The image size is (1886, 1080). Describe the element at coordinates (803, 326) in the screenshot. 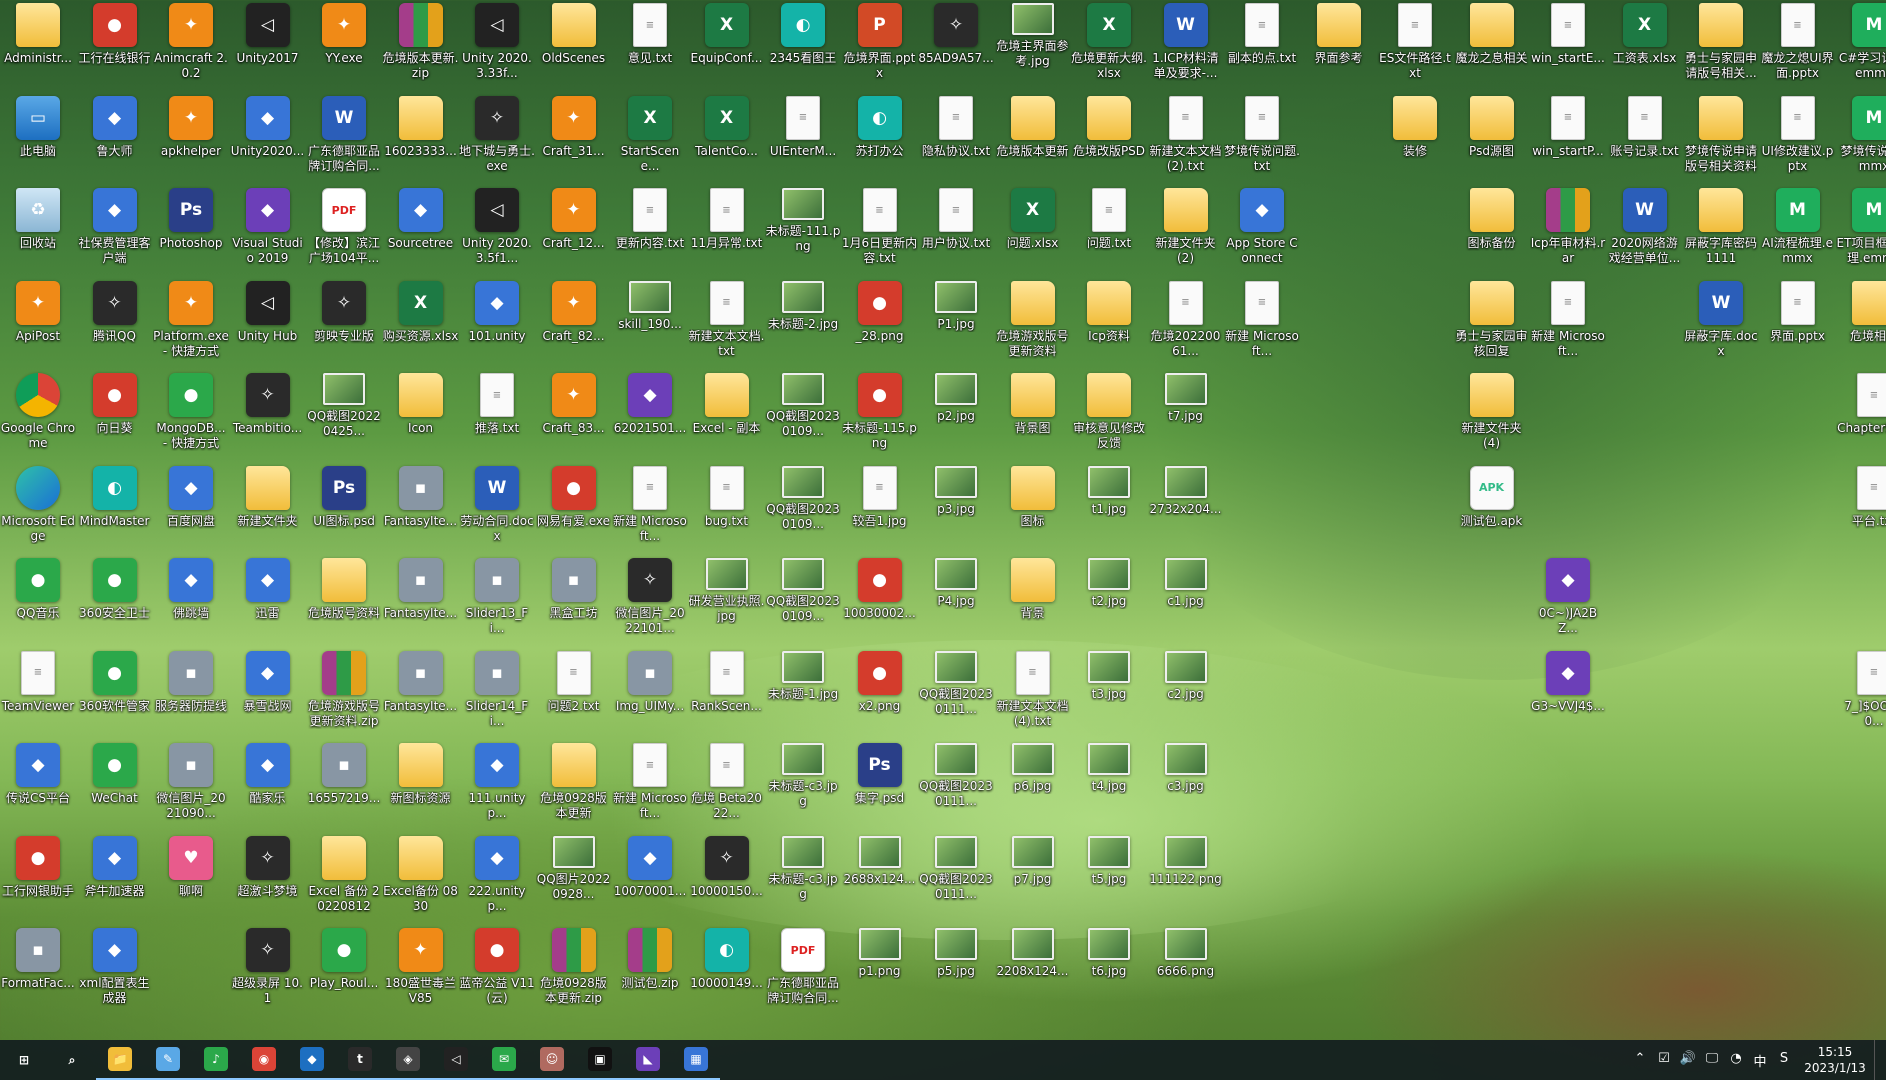

I see `desktop-icon: 未标题-2.jpg` at that location.